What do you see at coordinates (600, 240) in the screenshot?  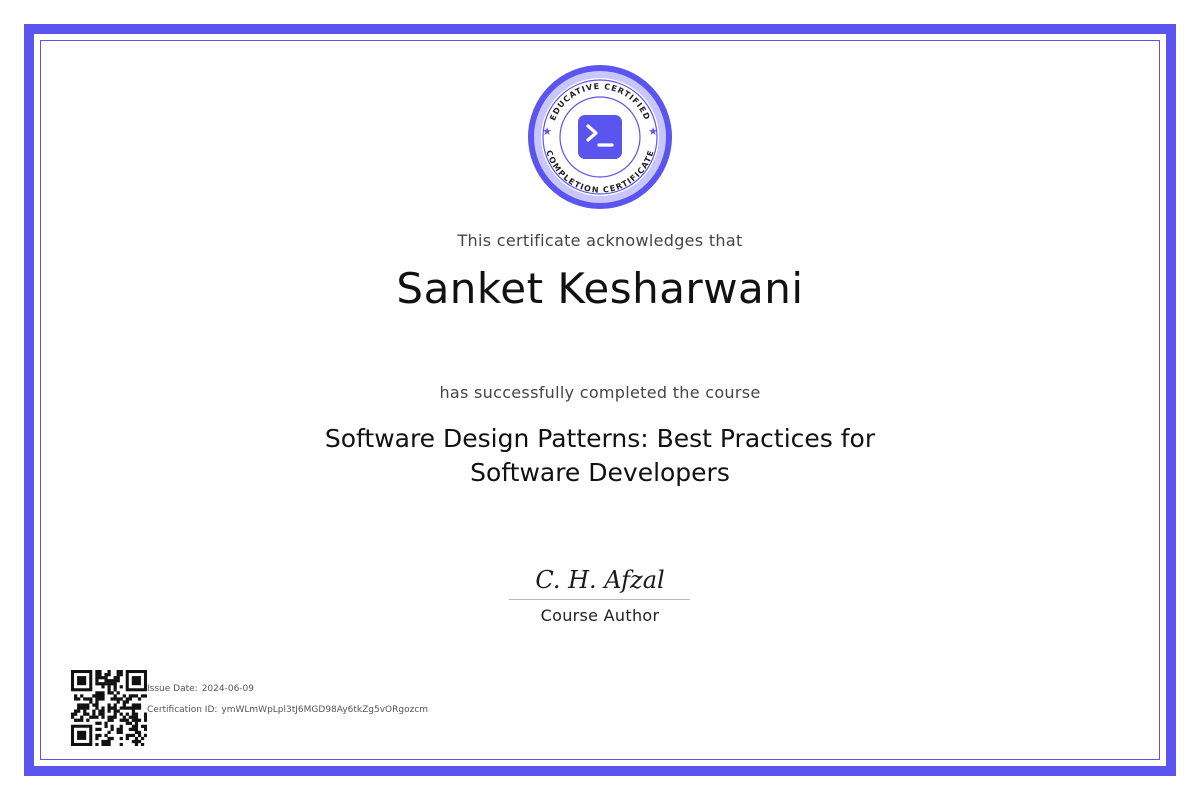 I see `acknowledgement-text: This certificate acknowledges that` at bounding box center [600, 240].